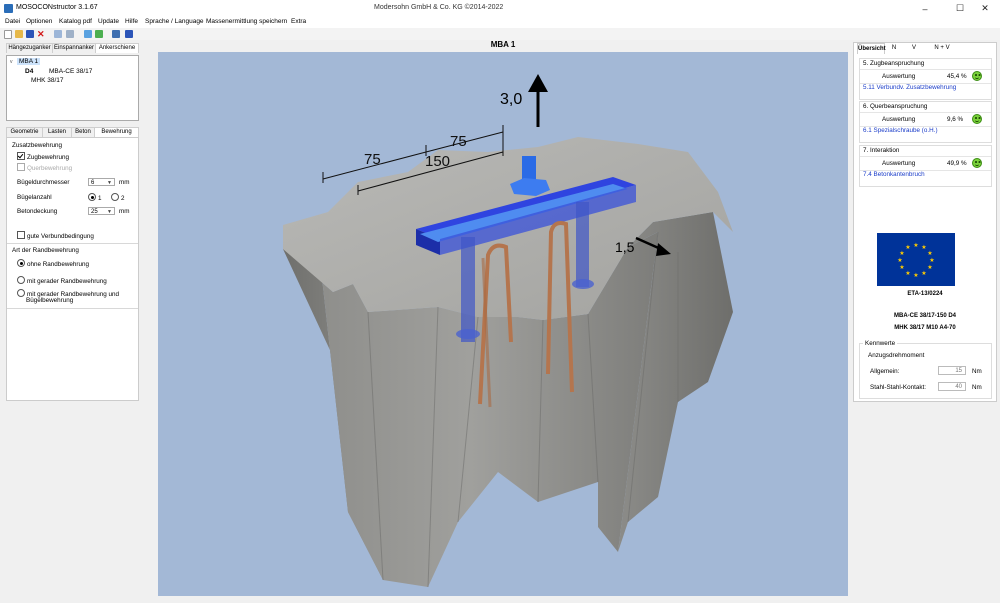 Image resolution: width=1000 pixels, height=603 pixels. Describe the element at coordinates (511, 99) in the screenshot. I see `force-label-vertical: 3,0` at that location.